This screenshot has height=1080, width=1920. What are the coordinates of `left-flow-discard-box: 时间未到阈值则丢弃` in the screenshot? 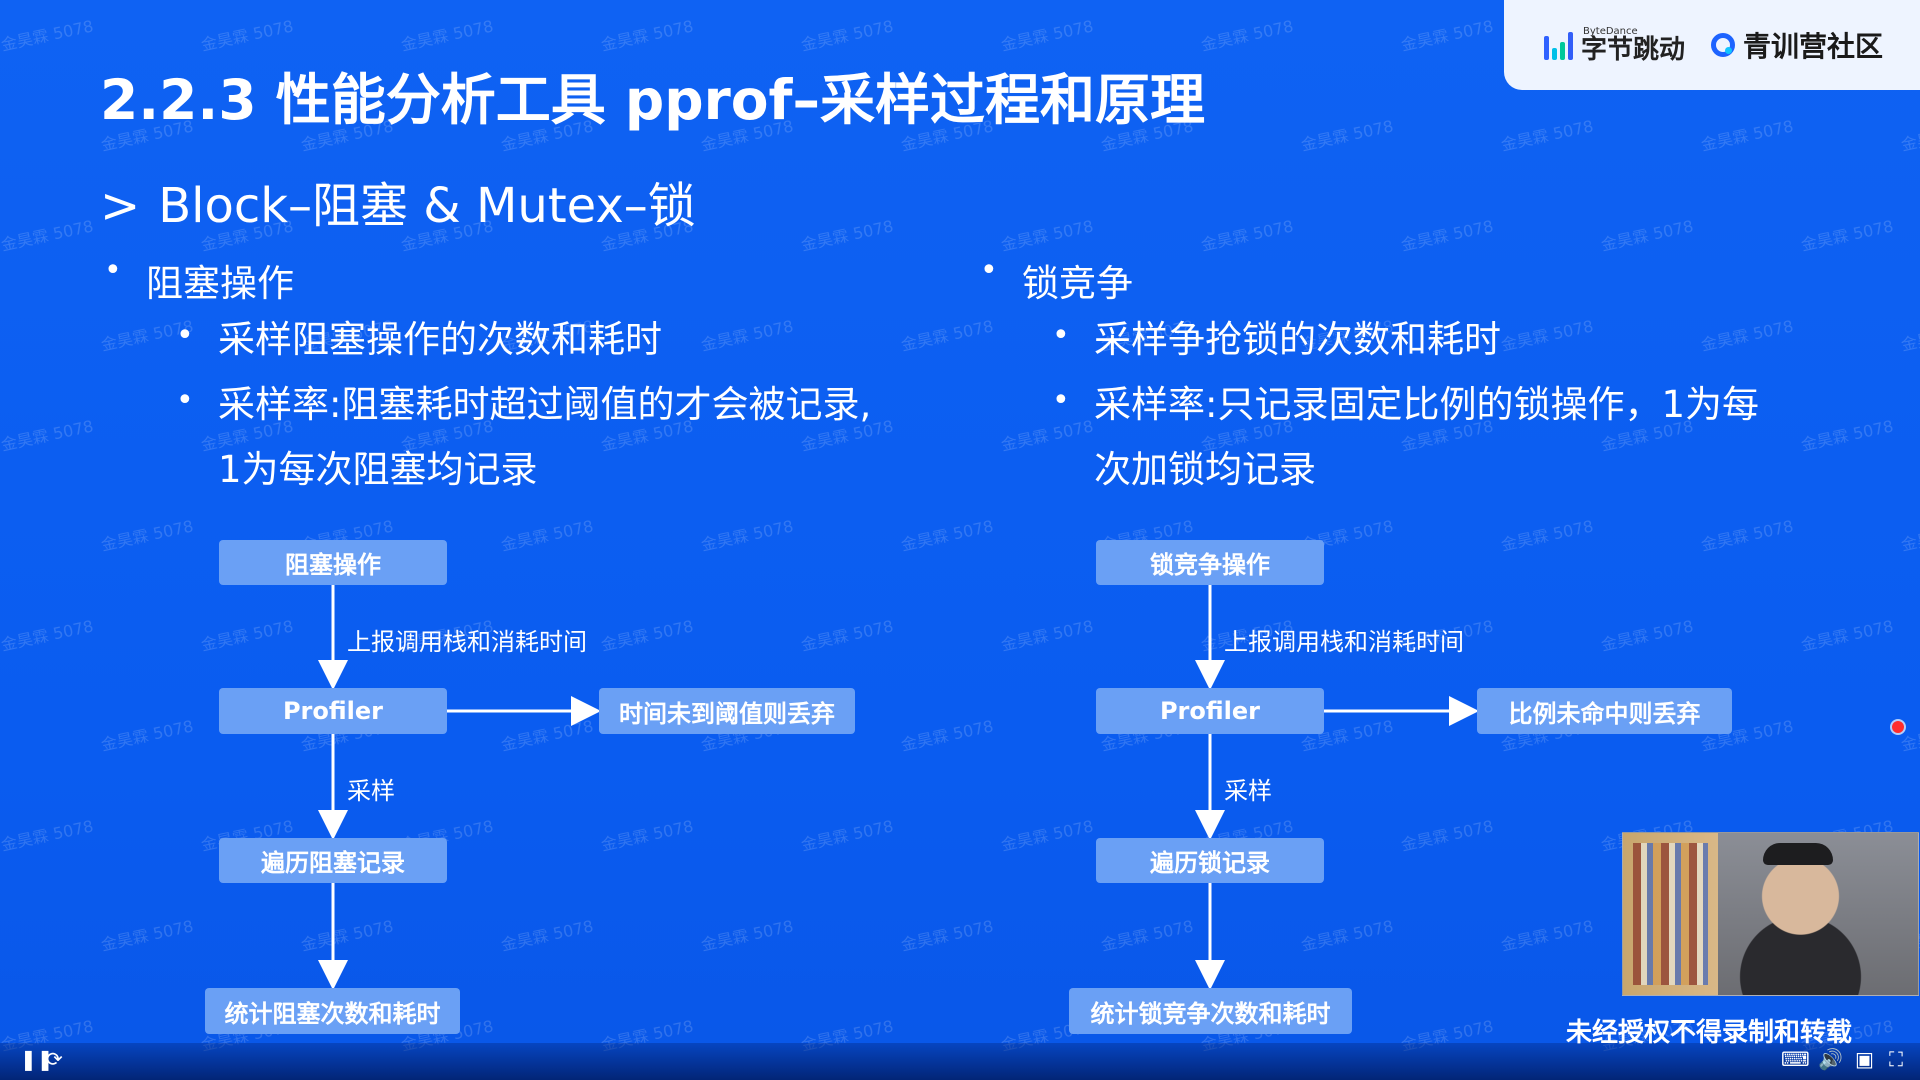 It's located at (727, 711).